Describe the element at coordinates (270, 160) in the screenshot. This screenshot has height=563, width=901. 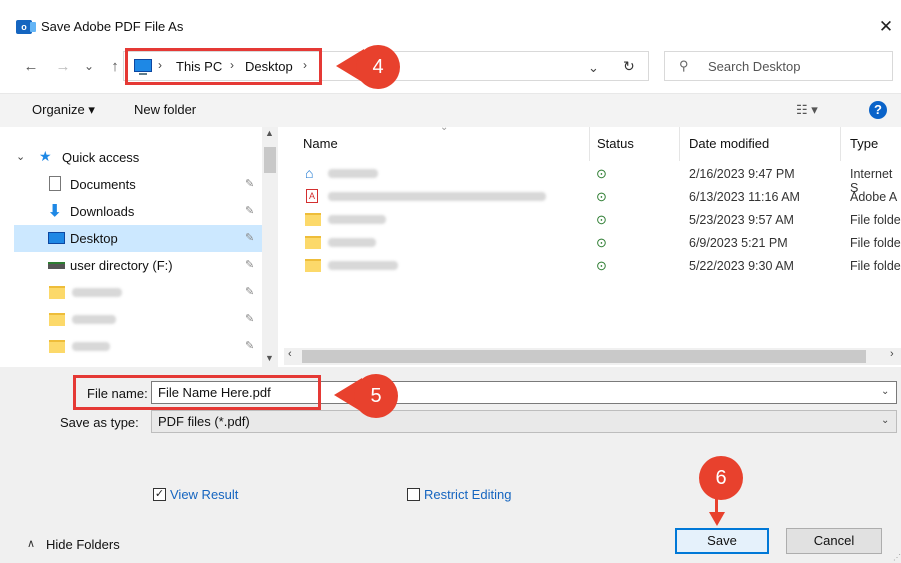
I see `nav-scrollbar-thumb` at that location.